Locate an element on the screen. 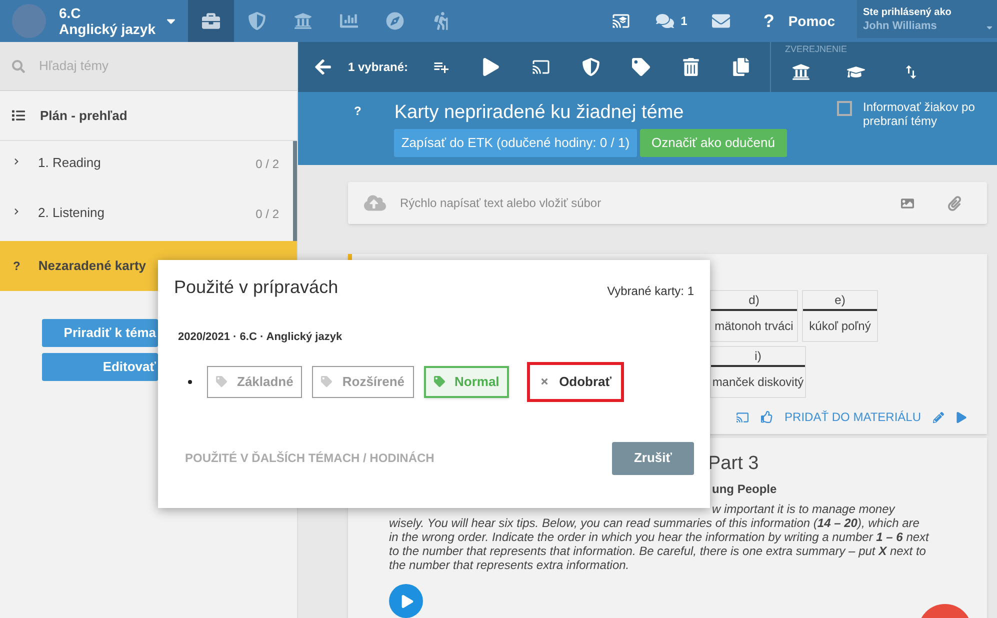 The width and height of the screenshot is (997, 618). selection-count: 1 vybrané: is located at coordinates (378, 67).